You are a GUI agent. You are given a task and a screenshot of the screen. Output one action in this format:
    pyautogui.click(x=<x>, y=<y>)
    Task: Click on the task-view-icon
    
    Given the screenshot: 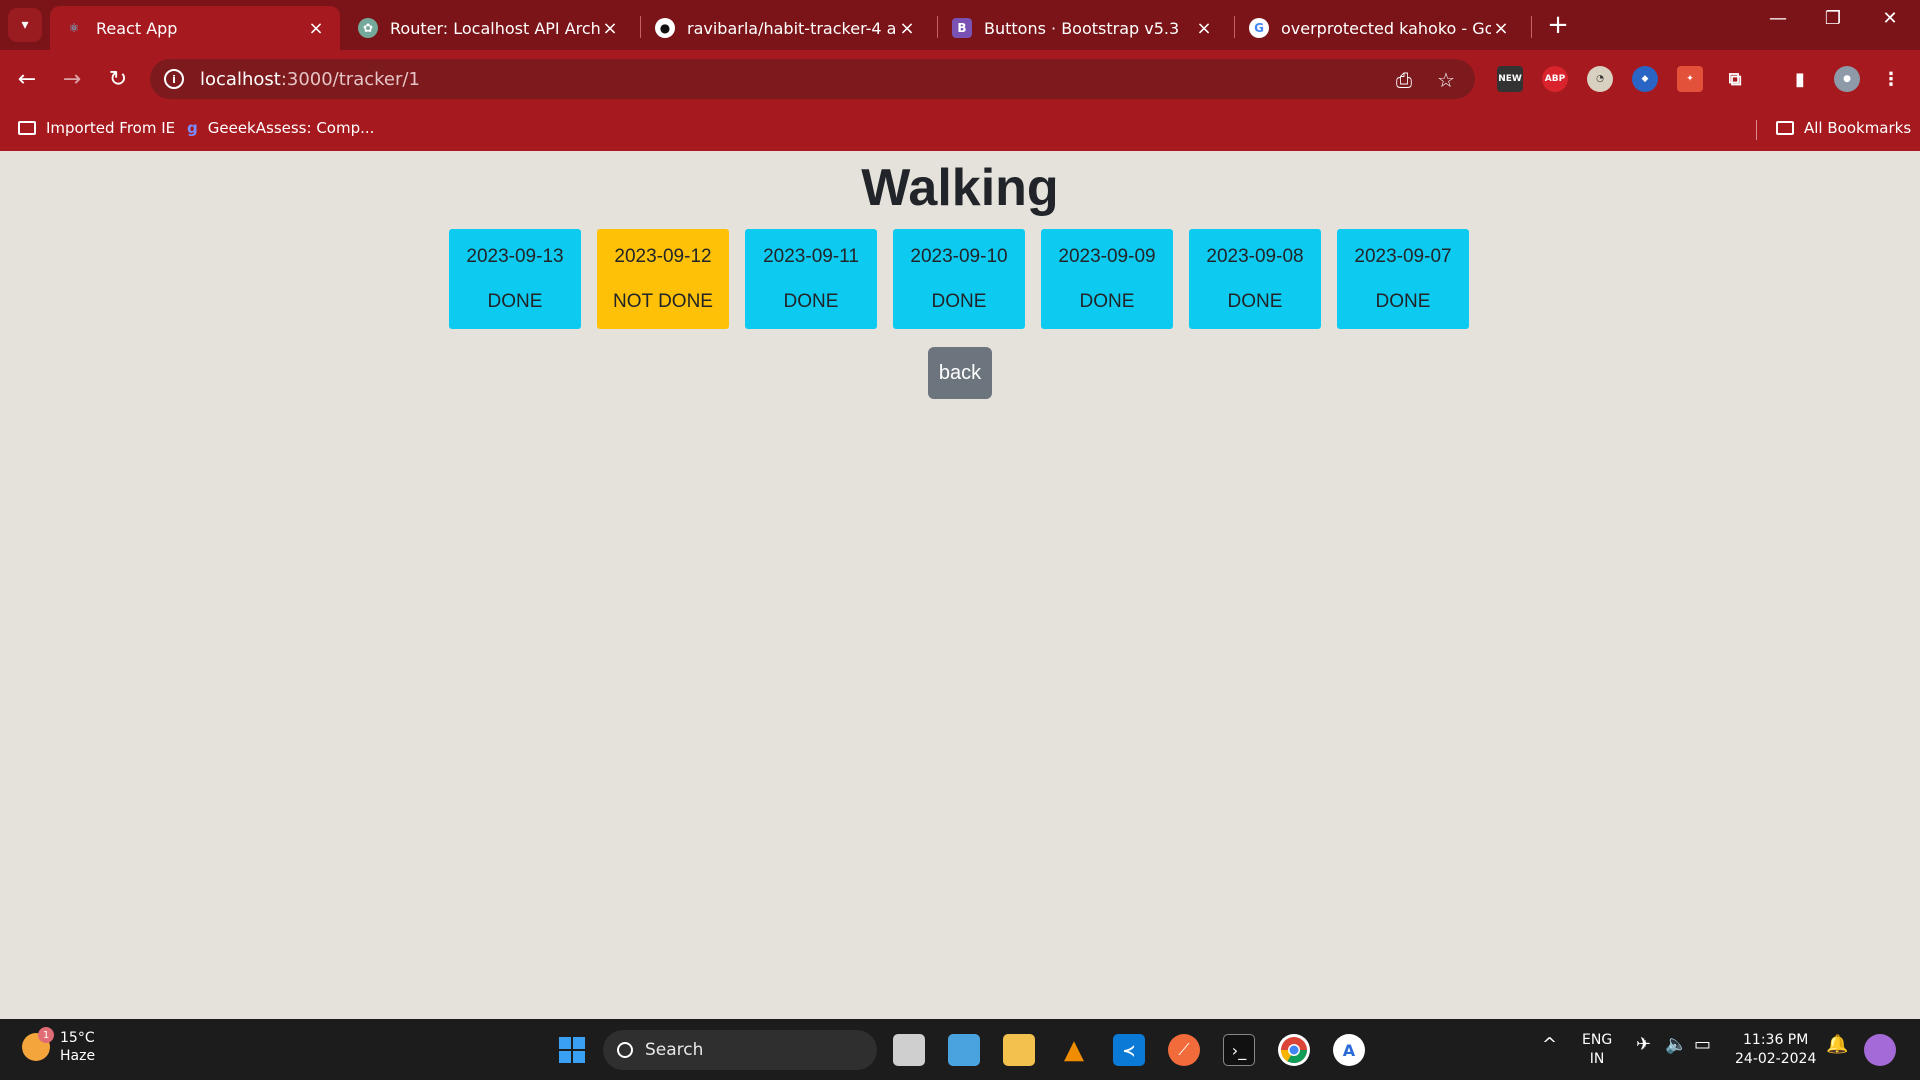 What is the action you would take?
    pyautogui.click(x=909, y=1050)
    